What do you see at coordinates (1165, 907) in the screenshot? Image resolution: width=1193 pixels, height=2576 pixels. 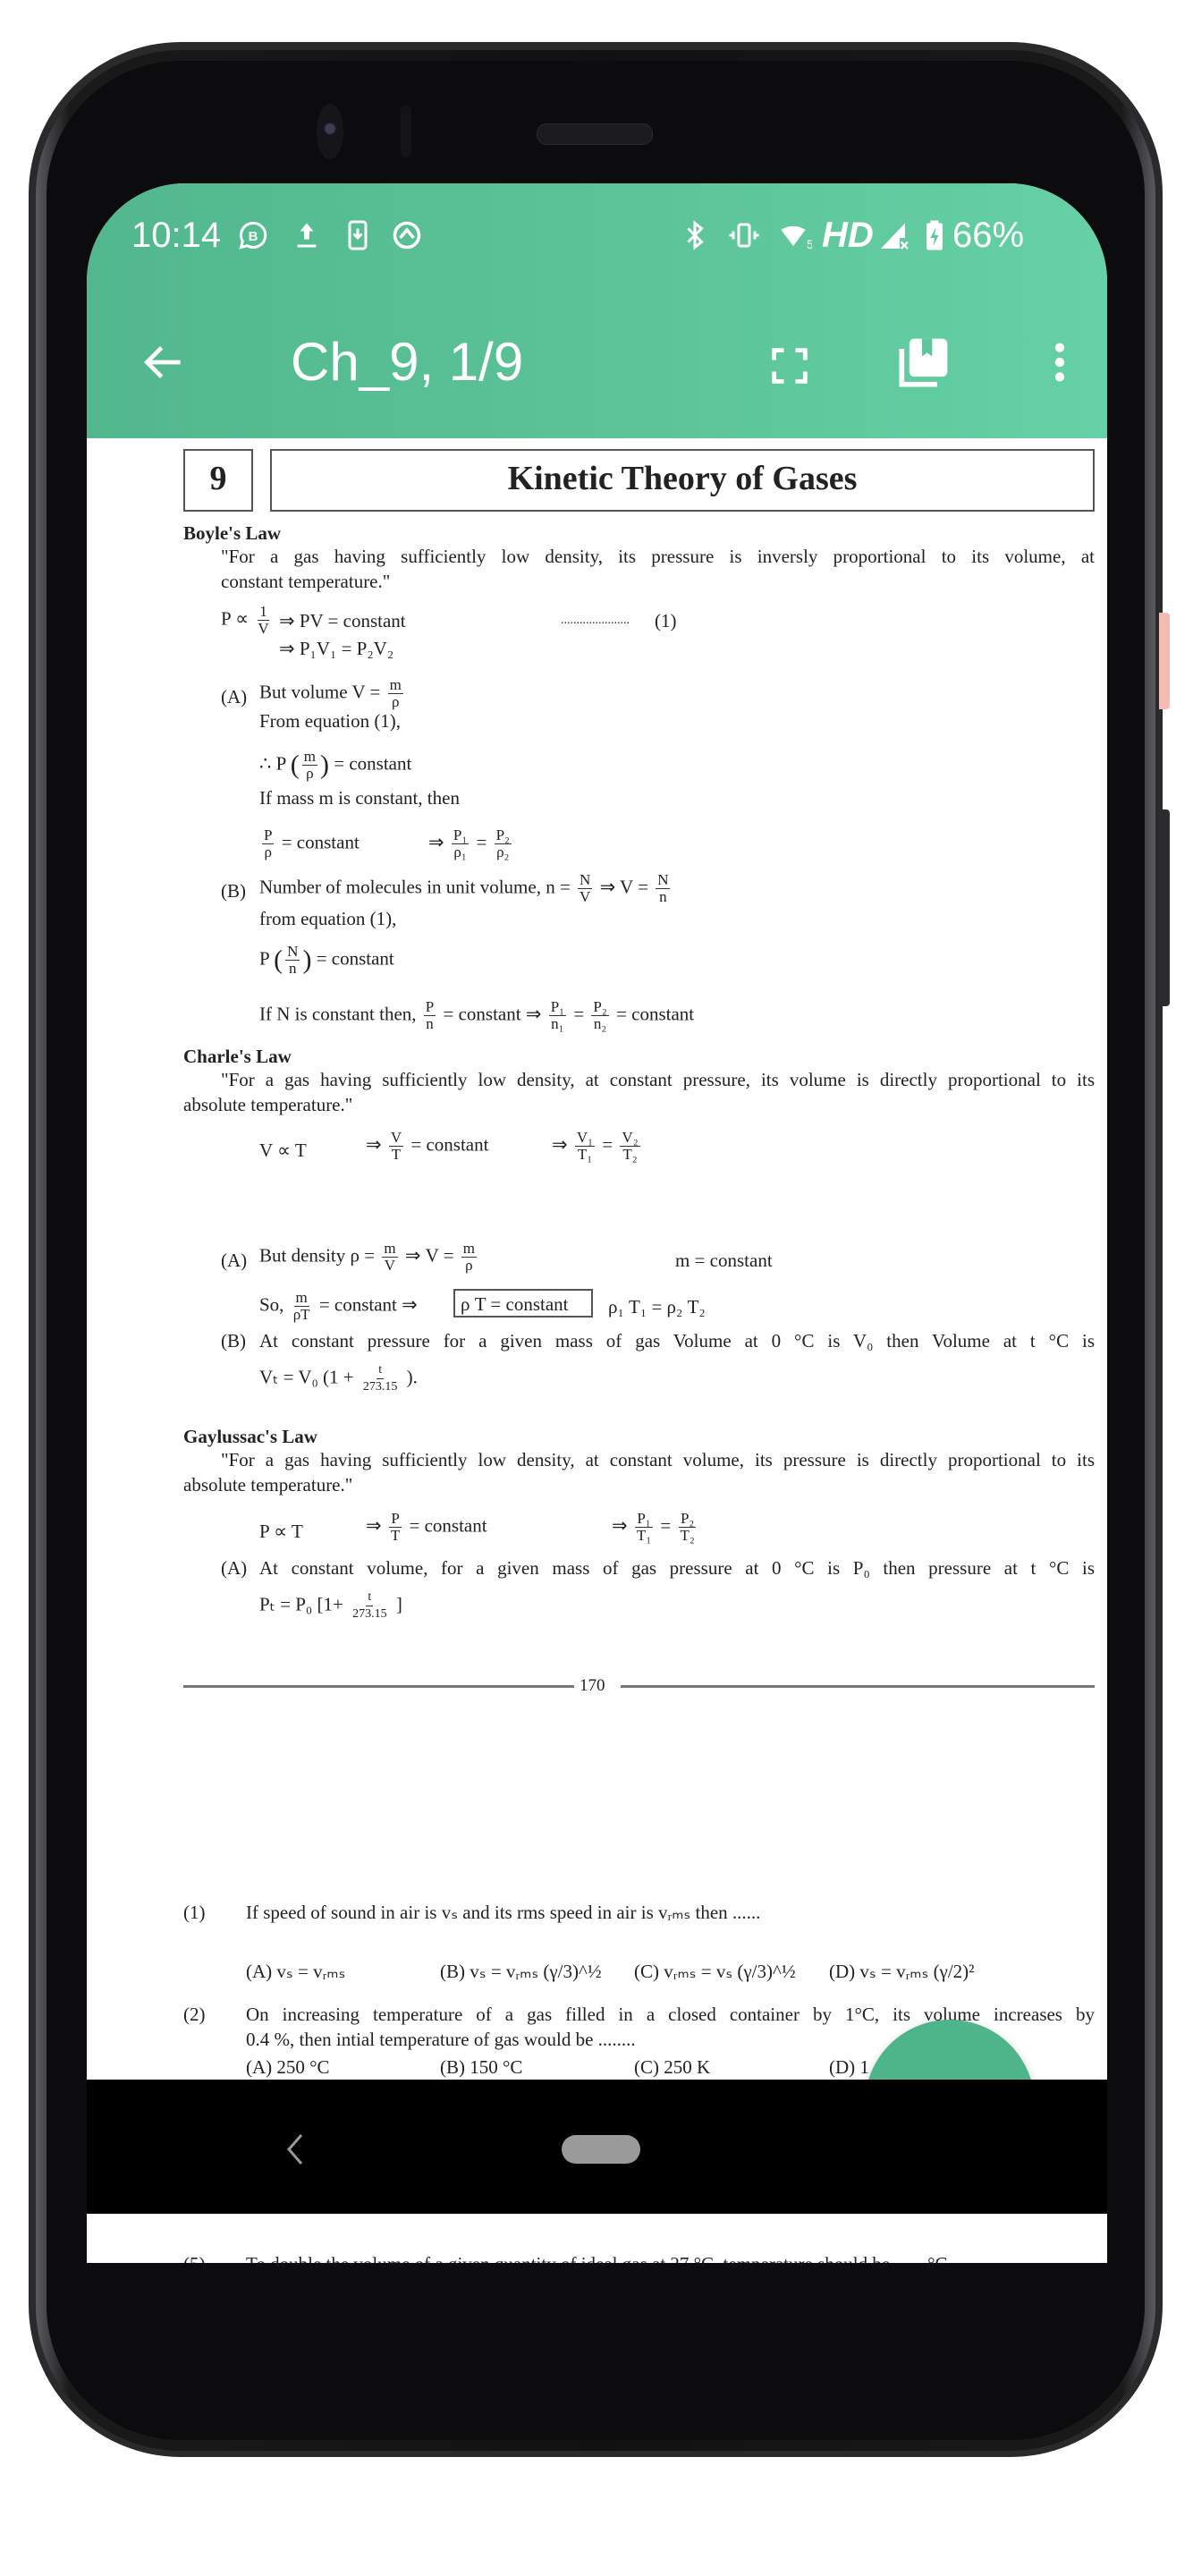 I see `volume-button` at bounding box center [1165, 907].